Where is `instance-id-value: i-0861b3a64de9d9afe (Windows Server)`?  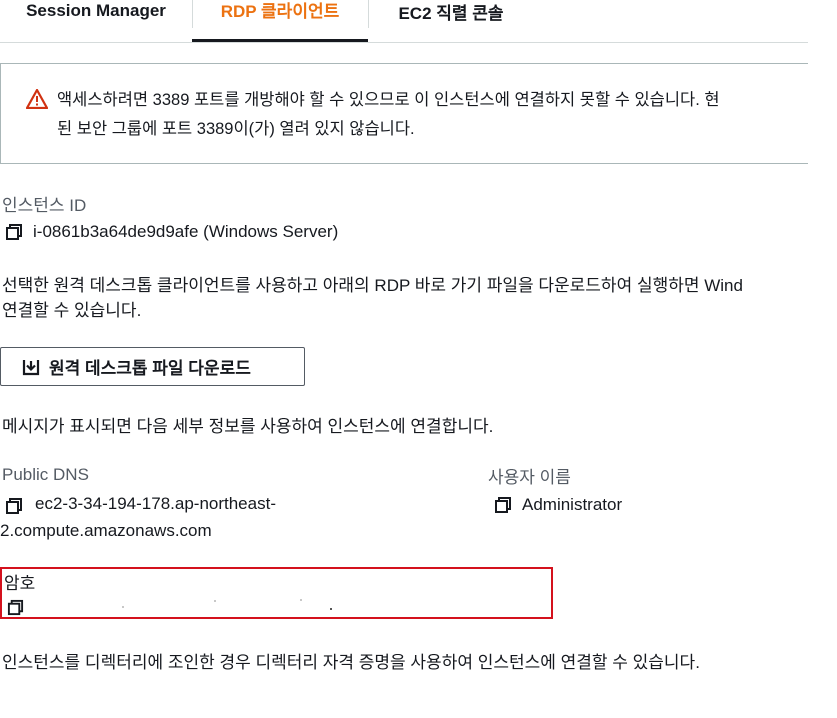 instance-id-value: i-0861b3a64de9d9afe (Windows Server) is located at coordinates (186, 231).